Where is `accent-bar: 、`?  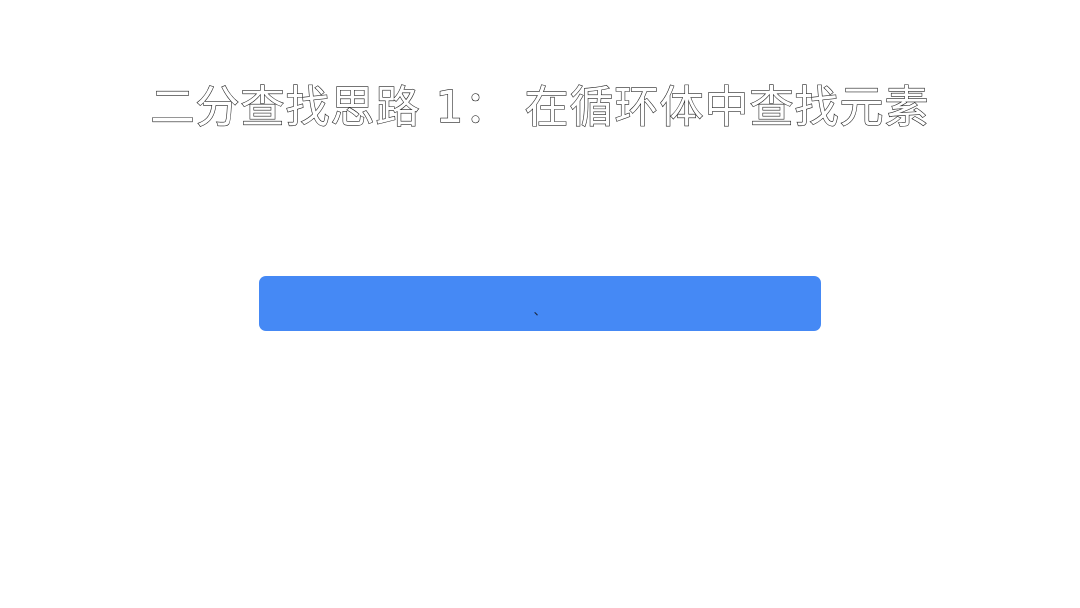
accent-bar: 、 is located at coordinates (540, 303).